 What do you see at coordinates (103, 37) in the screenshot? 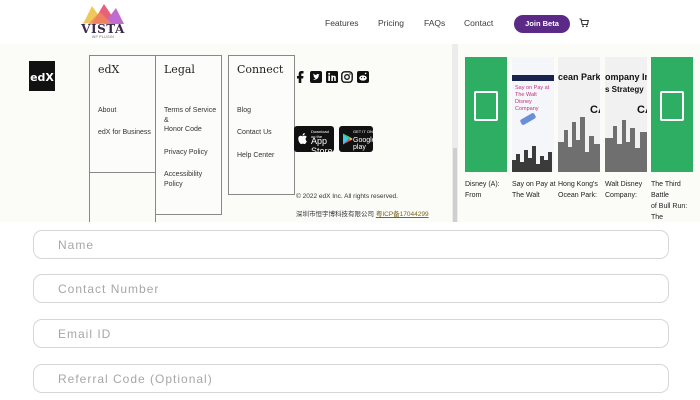
I see `logo-subtitle: WP PLUGIN` at bounding box center [103, 37].